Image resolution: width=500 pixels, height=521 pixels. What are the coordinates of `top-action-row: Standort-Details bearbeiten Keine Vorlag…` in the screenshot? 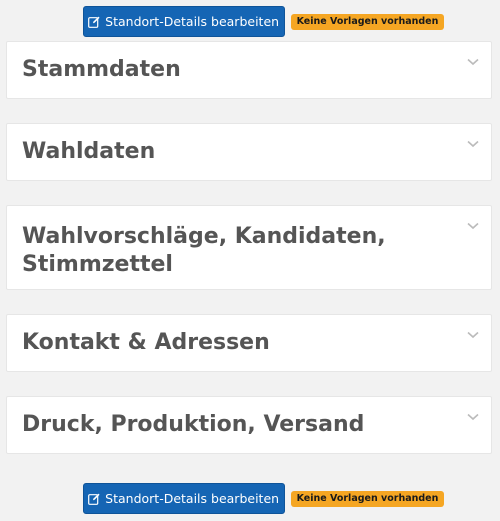 It's located at (250, 21).